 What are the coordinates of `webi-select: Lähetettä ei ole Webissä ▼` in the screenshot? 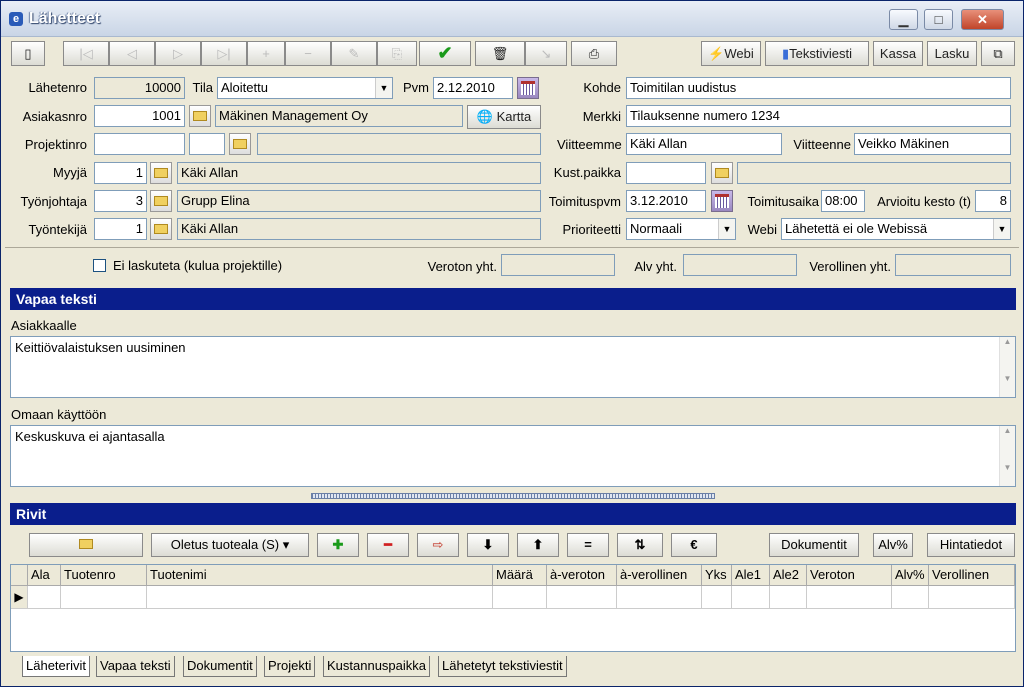 It's located at (896, 229).